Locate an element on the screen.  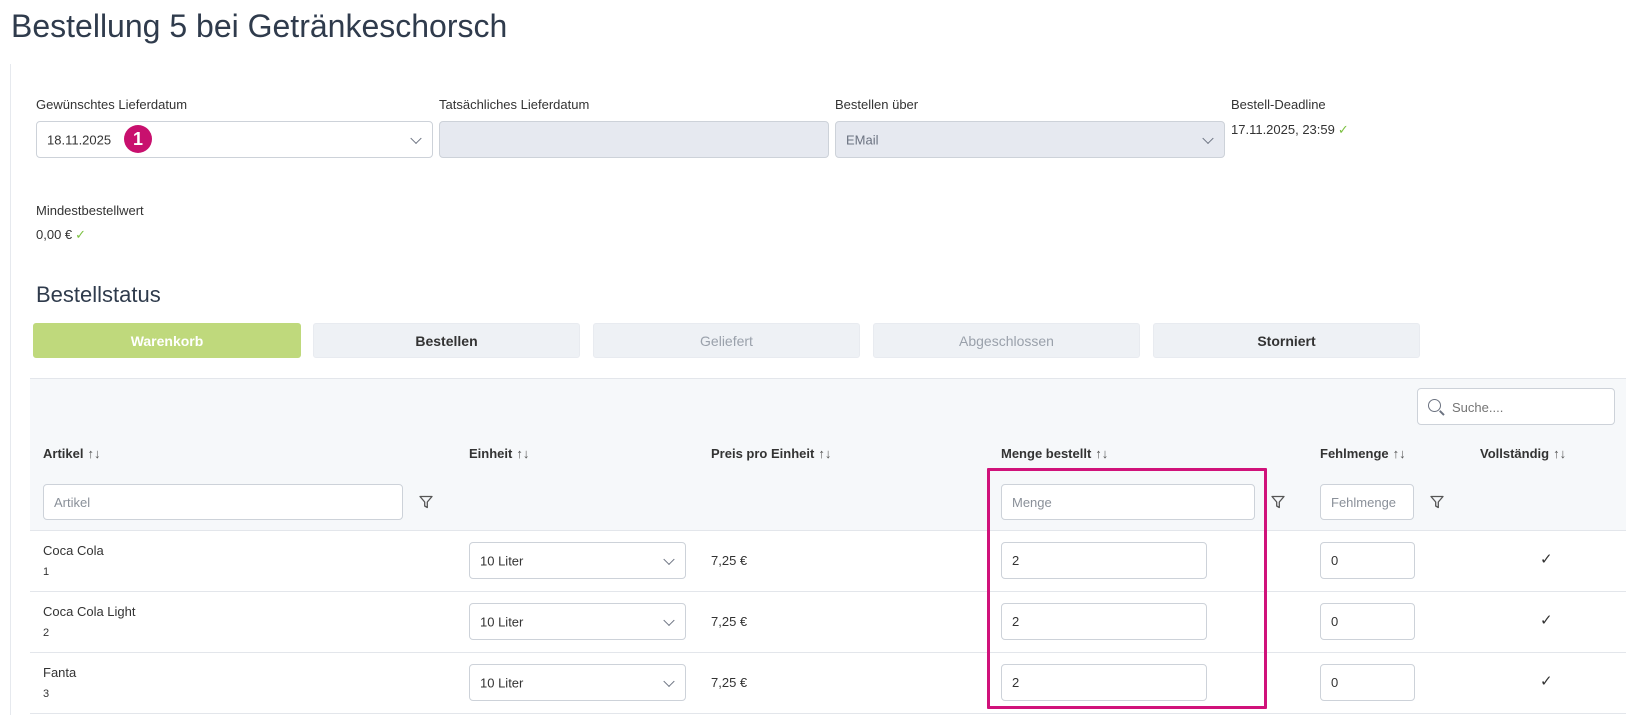
search-icon is located at coordinates (1434, 405).